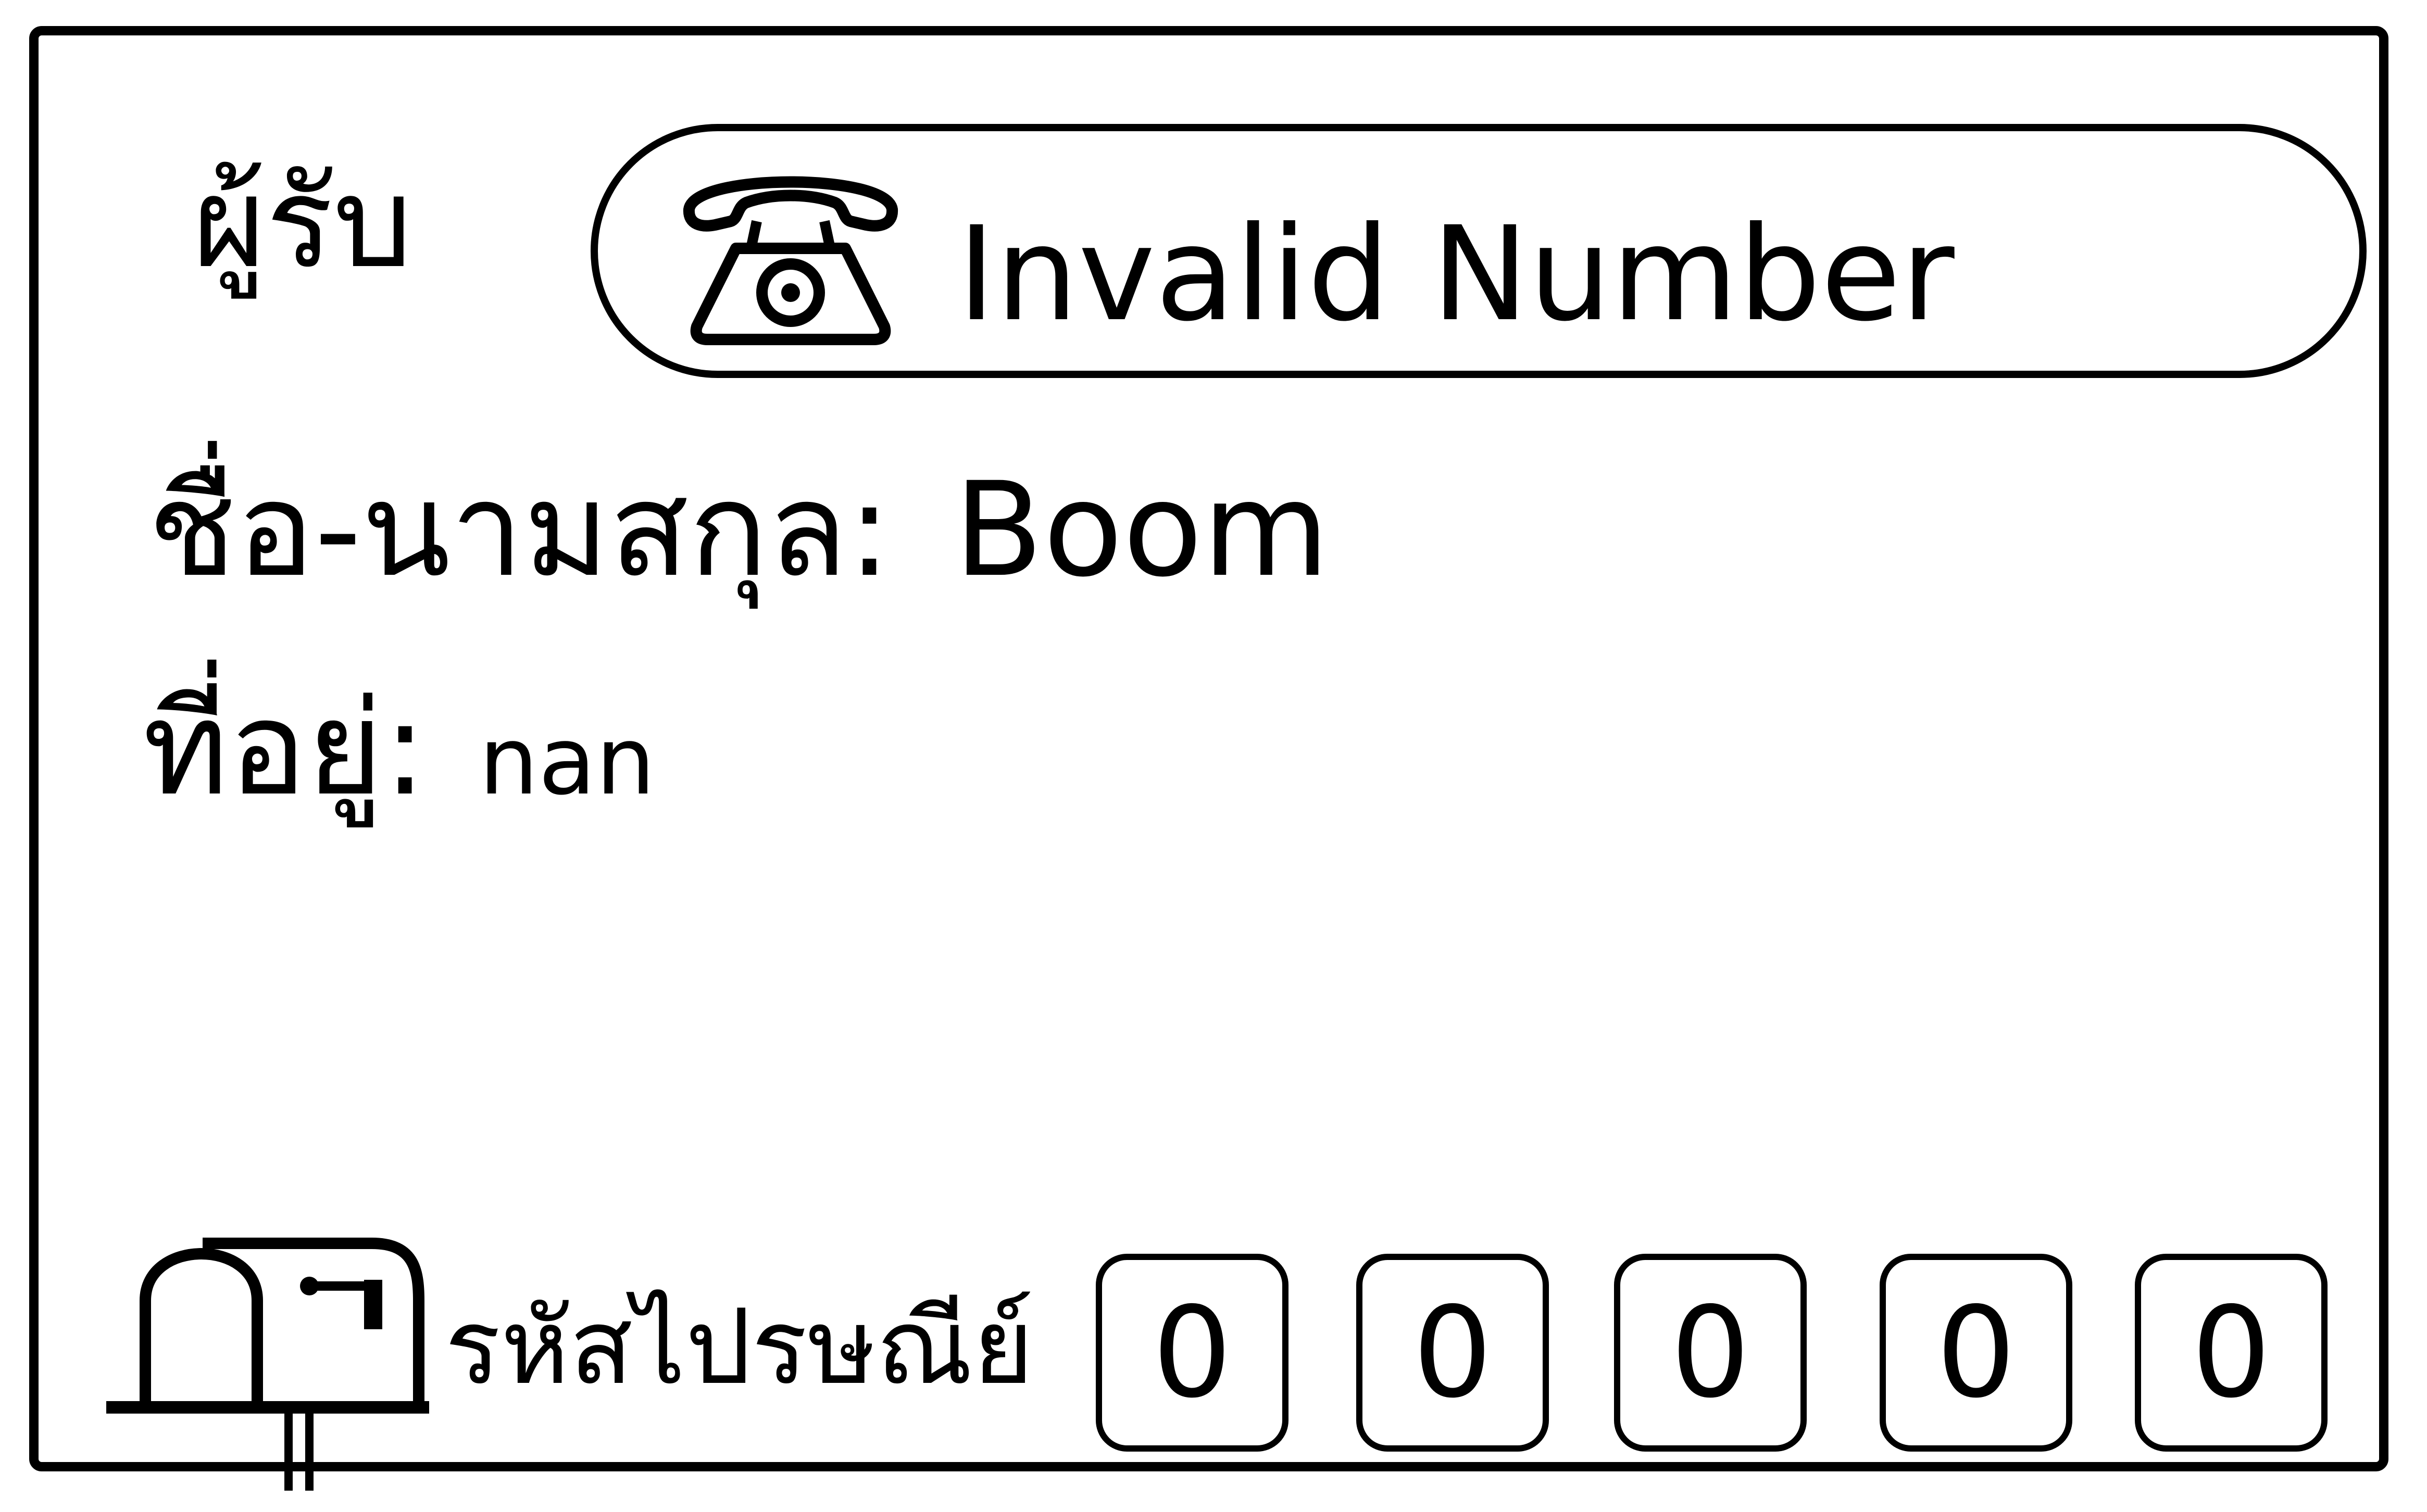 The width and height of the screenshot is (2427, 1512). What do you see at coordinates (1142, 530) in the screenshot?
I see `name-value: Boom` at bounding box center [1142, 530].